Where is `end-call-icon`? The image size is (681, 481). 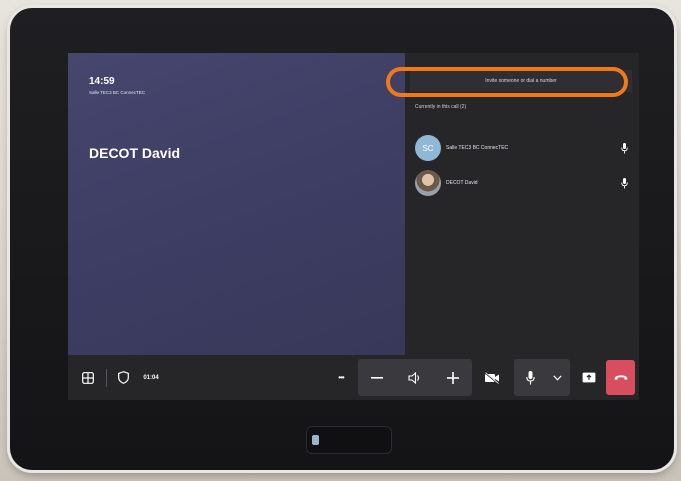
end-call-icon is located at coordinates (620, 377).